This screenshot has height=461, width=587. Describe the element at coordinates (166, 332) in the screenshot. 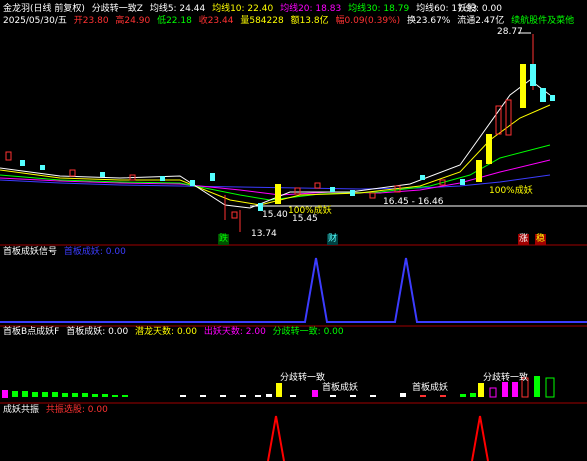

I see `panel2-field2: 潜龙天数: 0.00` at that location.